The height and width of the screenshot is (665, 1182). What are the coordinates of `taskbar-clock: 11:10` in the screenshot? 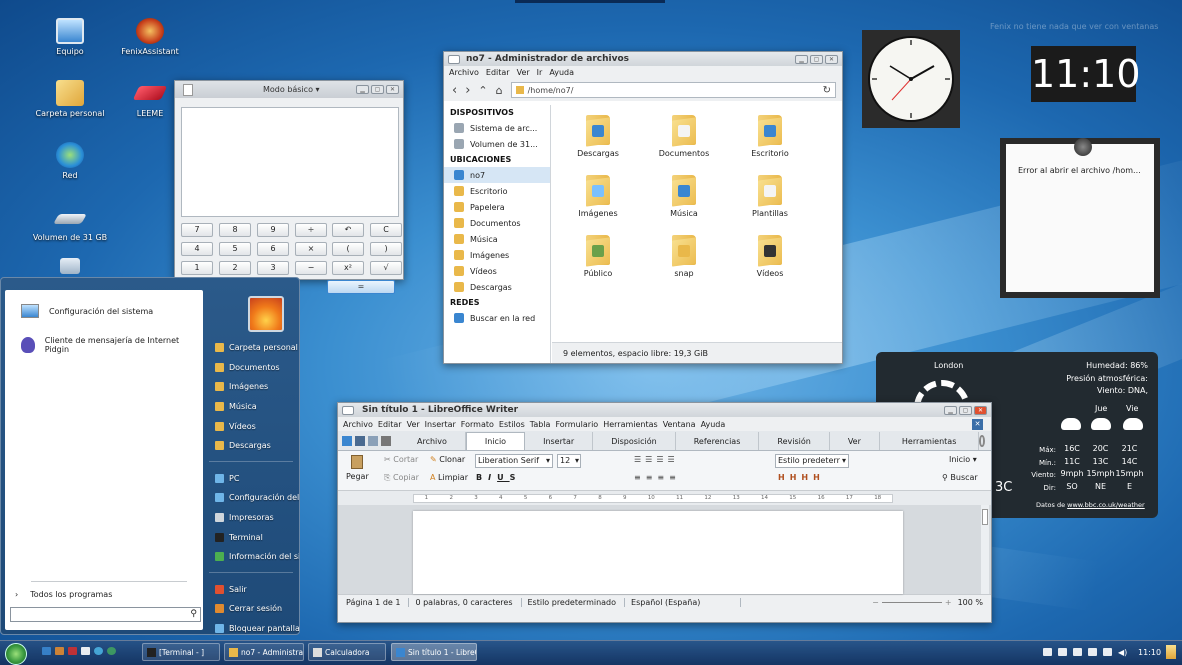 It's located at (1149, 652).